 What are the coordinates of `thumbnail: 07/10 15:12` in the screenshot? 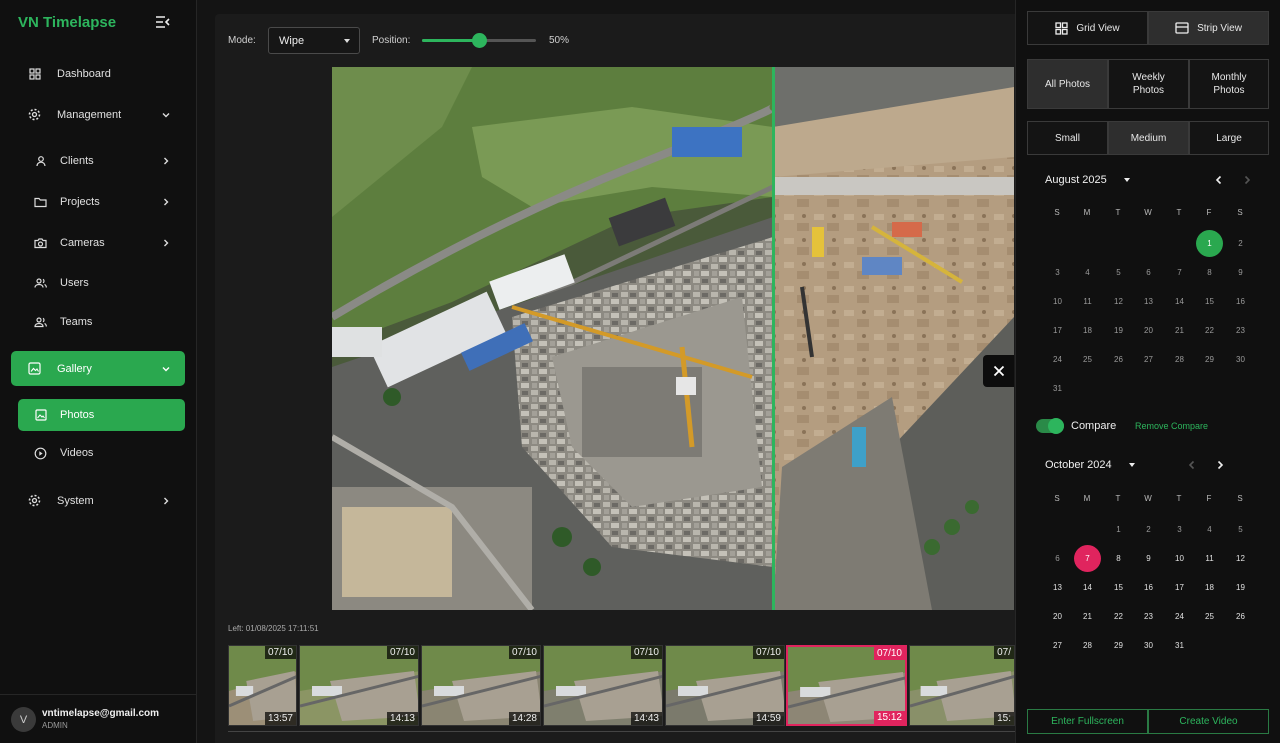 It's located at (846, 685).